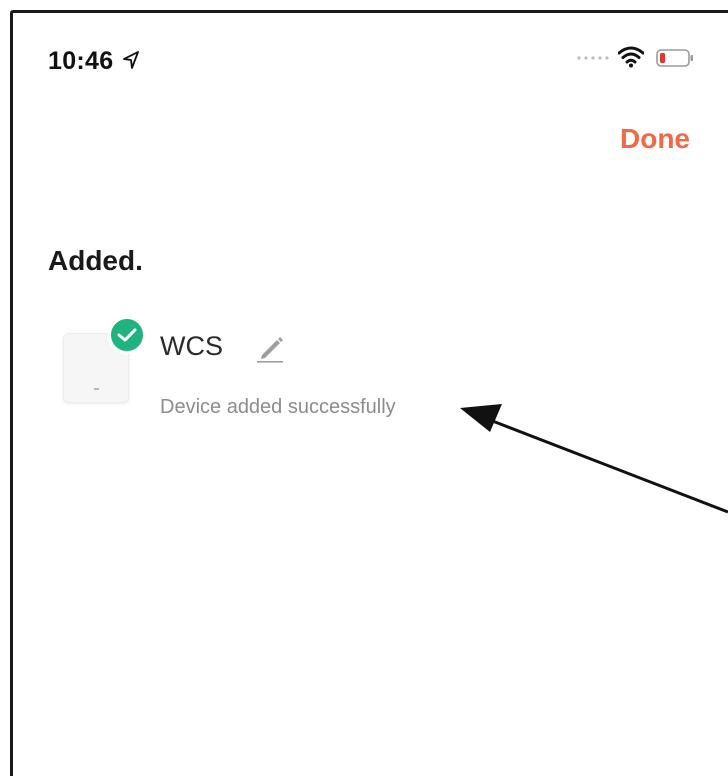  I want to click on status-bar: 10:46, so click(370, 53).